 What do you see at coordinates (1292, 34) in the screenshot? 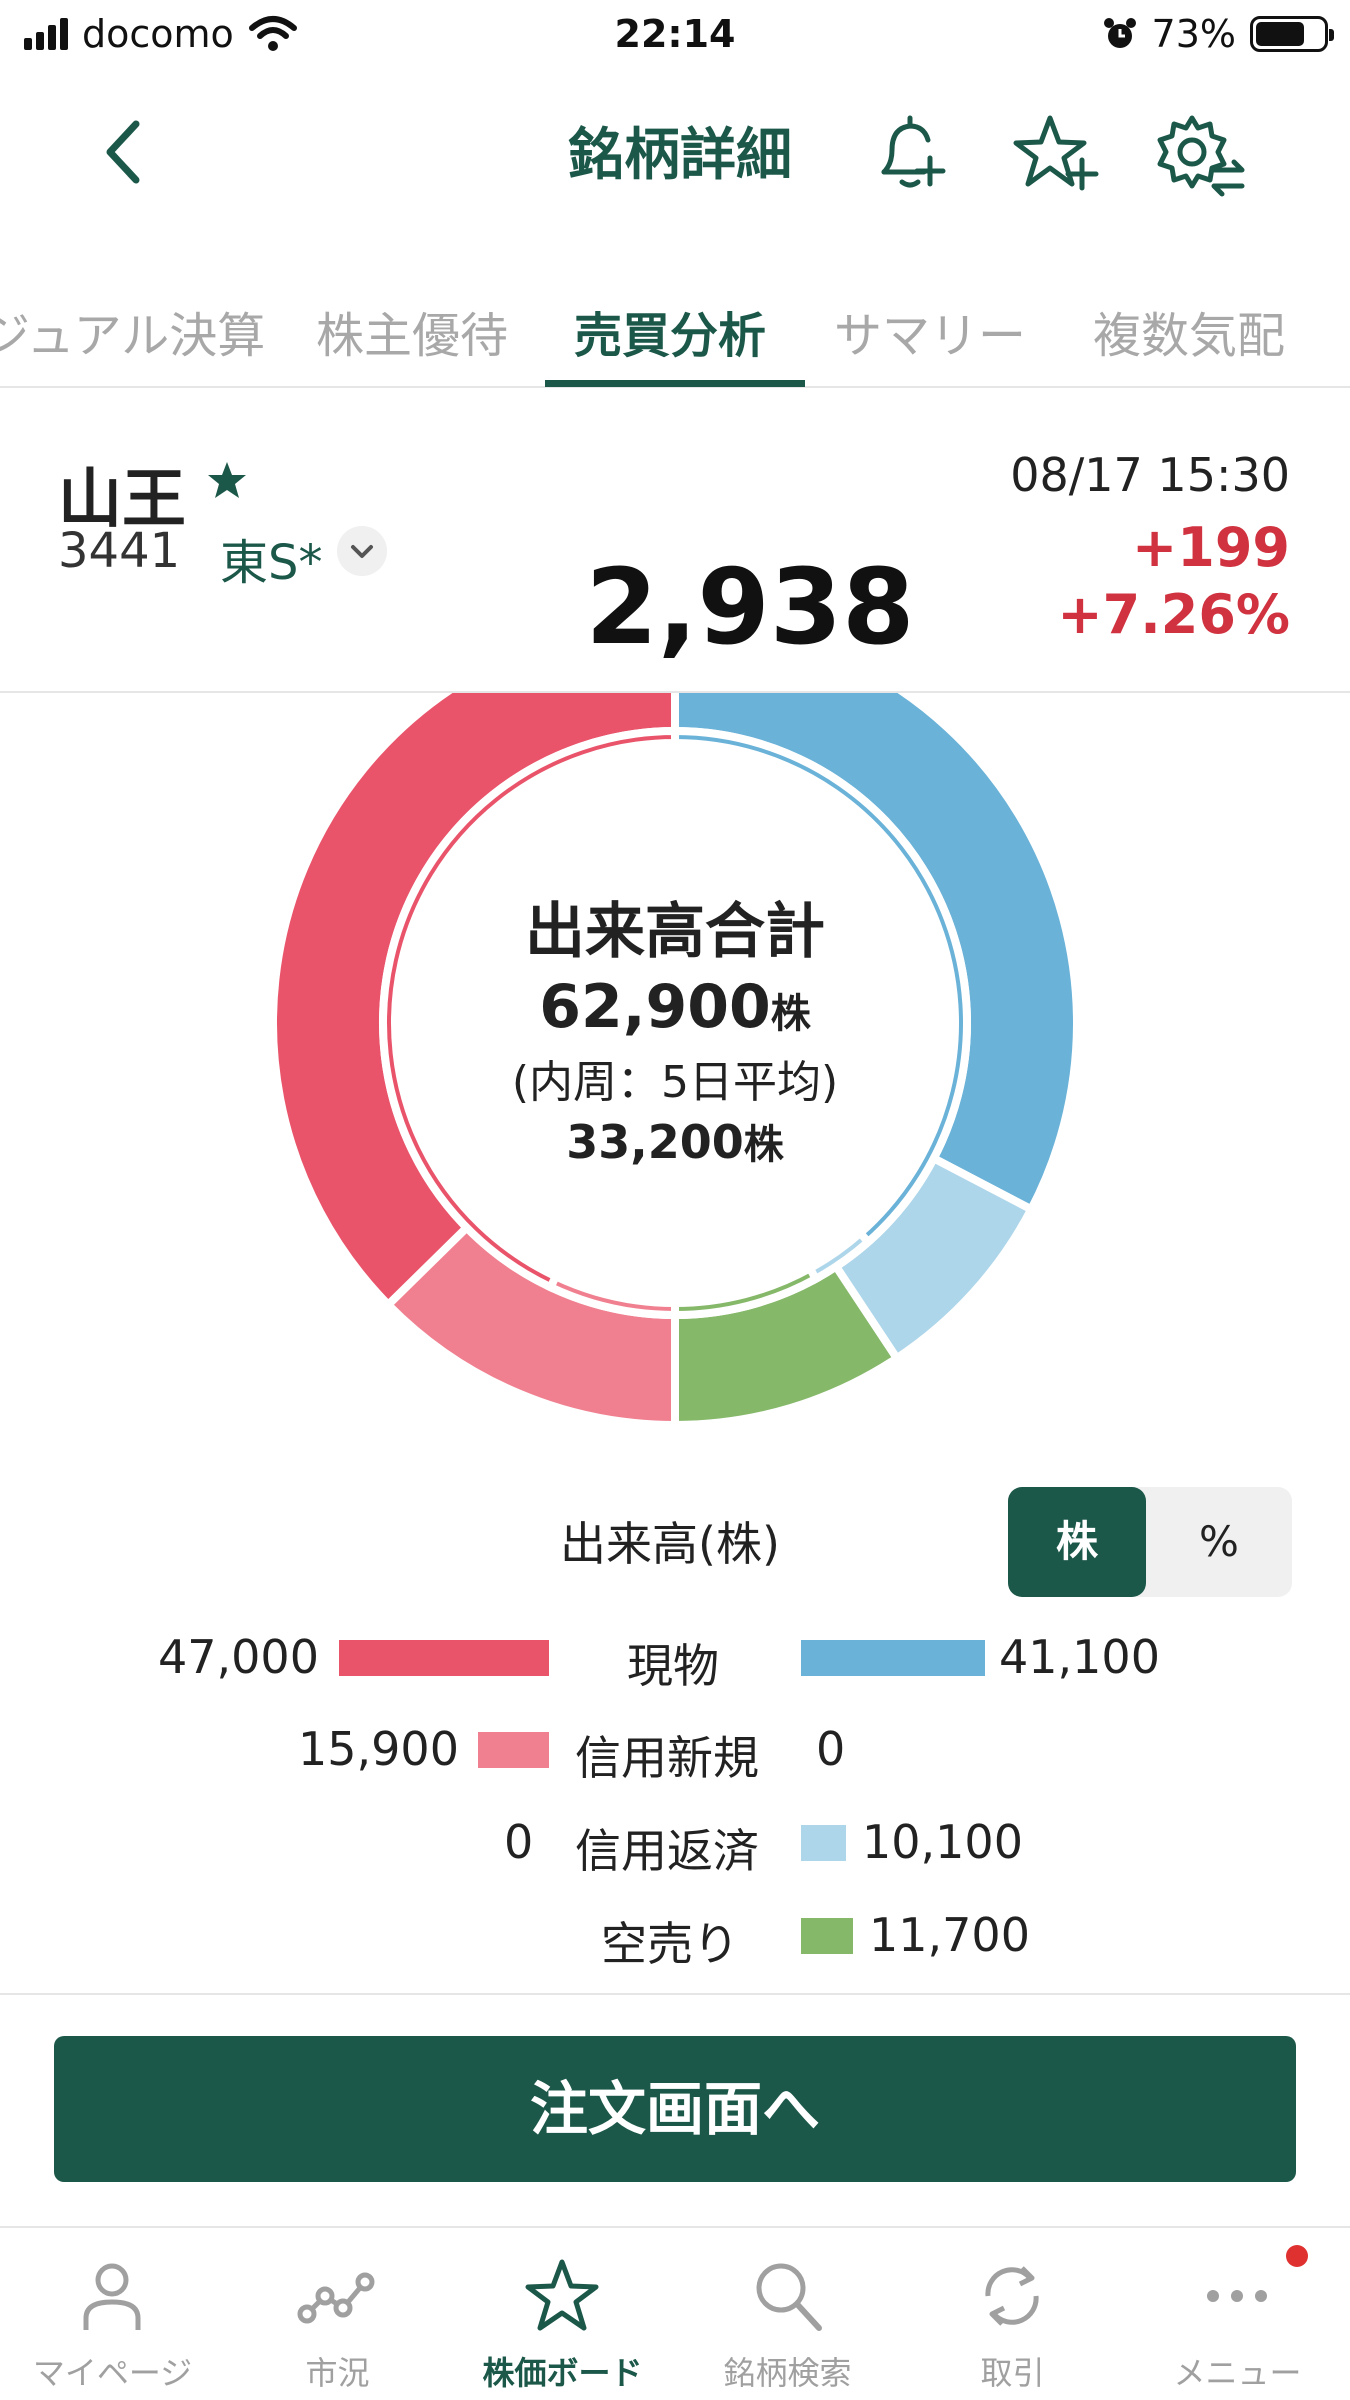
I see `battery-icon` at bounding box center [1292, 34].